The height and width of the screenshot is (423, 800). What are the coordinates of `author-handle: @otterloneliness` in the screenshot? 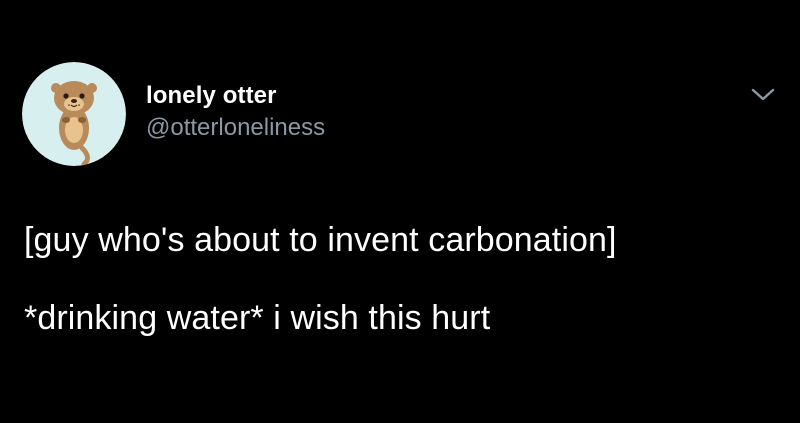 It's located at (235, 128).